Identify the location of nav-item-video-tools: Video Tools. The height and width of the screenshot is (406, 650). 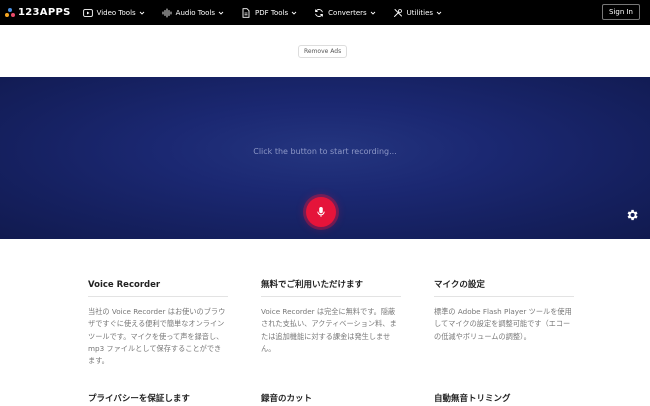
(113, 12).